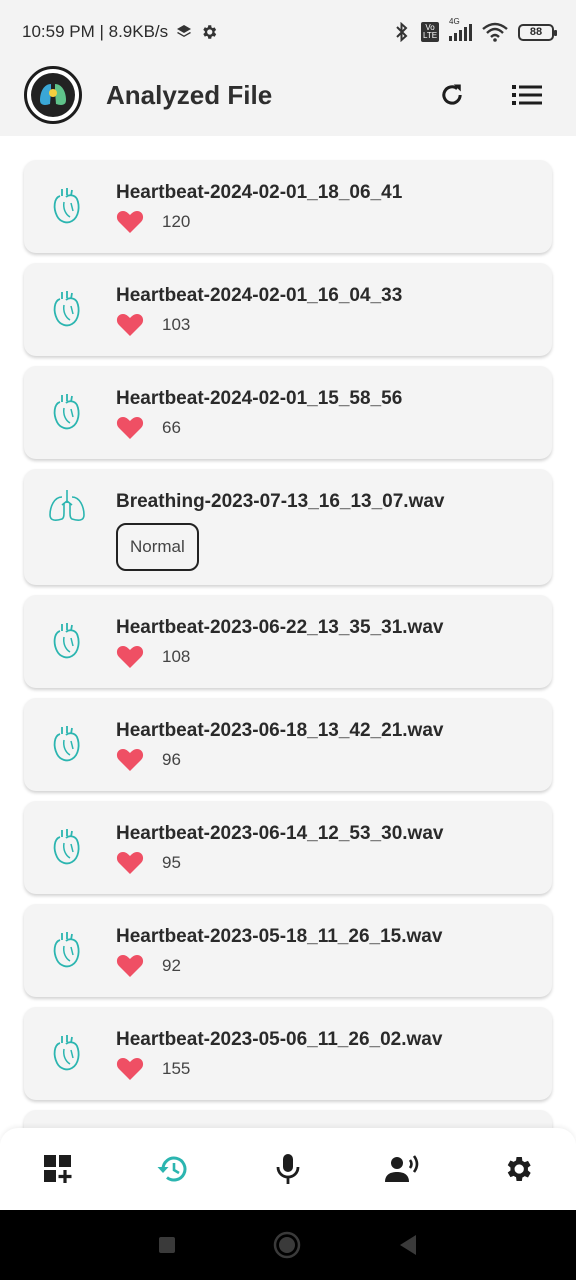 This screenshot has width=576, height=1280. What do you see at coordinates (171, 862) in the screenshot?
I see `bpm-value: 95` at bounding box center [171, 862].